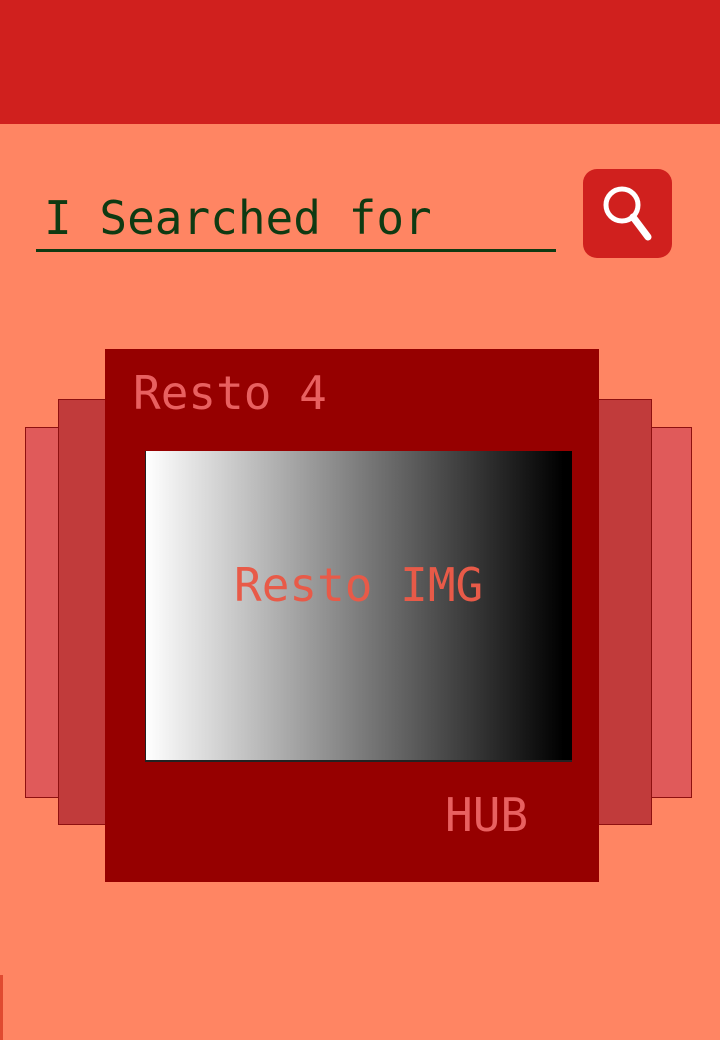 The height and width of the screenshot is (1040, 720). What do you see at coordinates (487, 815) in the screenshot?
I see `card-footer-label: HUB` at bounding box center [487, 815].